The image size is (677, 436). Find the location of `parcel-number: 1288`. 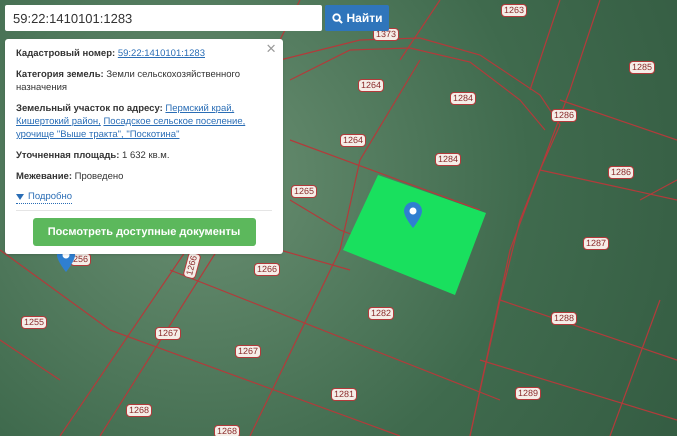

parcel-number: 1288 is located at coordinates (564, 318).